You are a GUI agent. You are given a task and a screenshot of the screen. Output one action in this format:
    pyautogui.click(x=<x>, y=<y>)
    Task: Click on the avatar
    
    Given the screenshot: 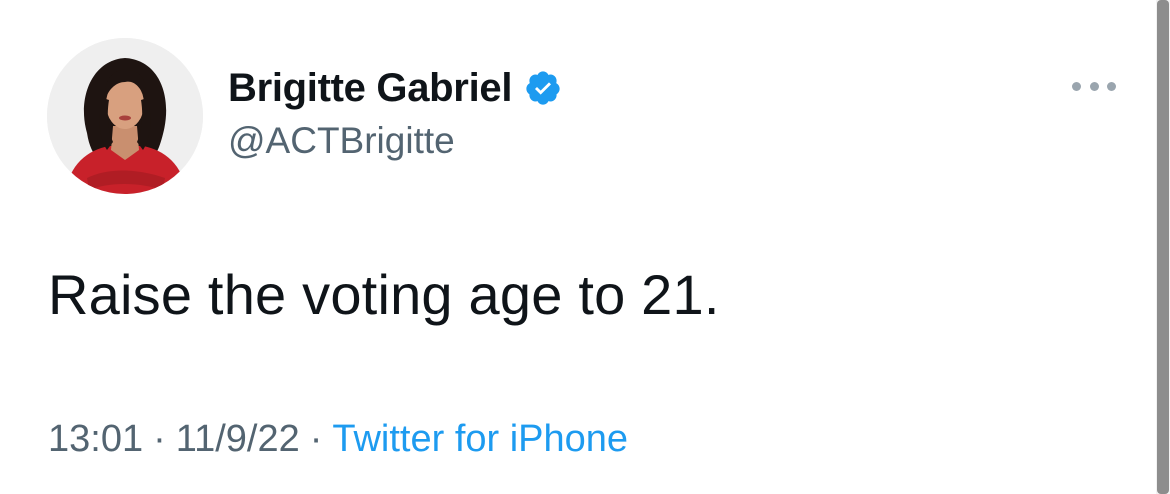 What is the action you would take?
    pyautogui.click(x=125, y=116)
    